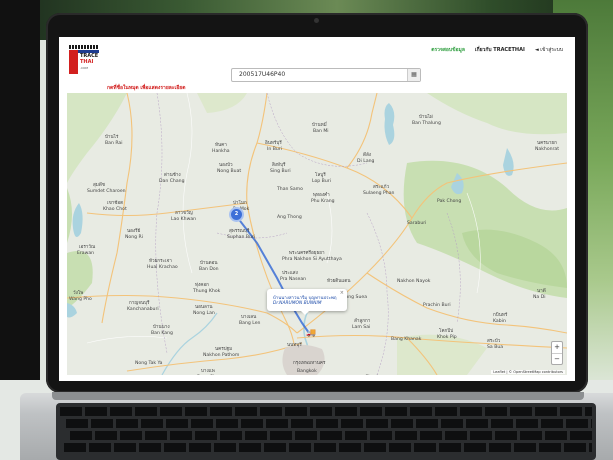 This screenshot has width=613, height=460. What do you see at coordinates (312, 259) in the screenshot?
I see `map-place-label: Phra Nakhon Si Ayutthaya` at bounding box center [312, 259].